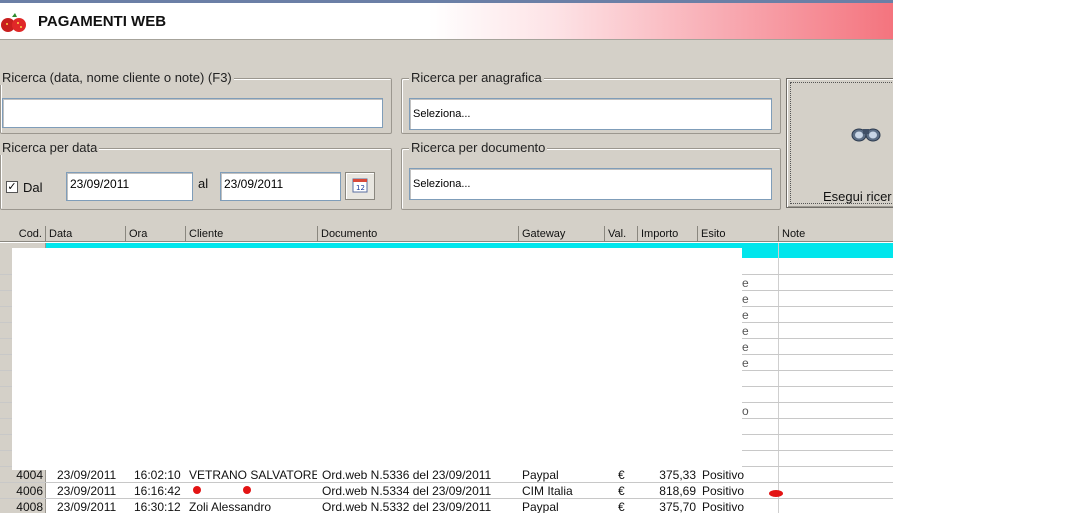  I want to click on cell-cliente: Zoli Alessandro, so click(230, 506).